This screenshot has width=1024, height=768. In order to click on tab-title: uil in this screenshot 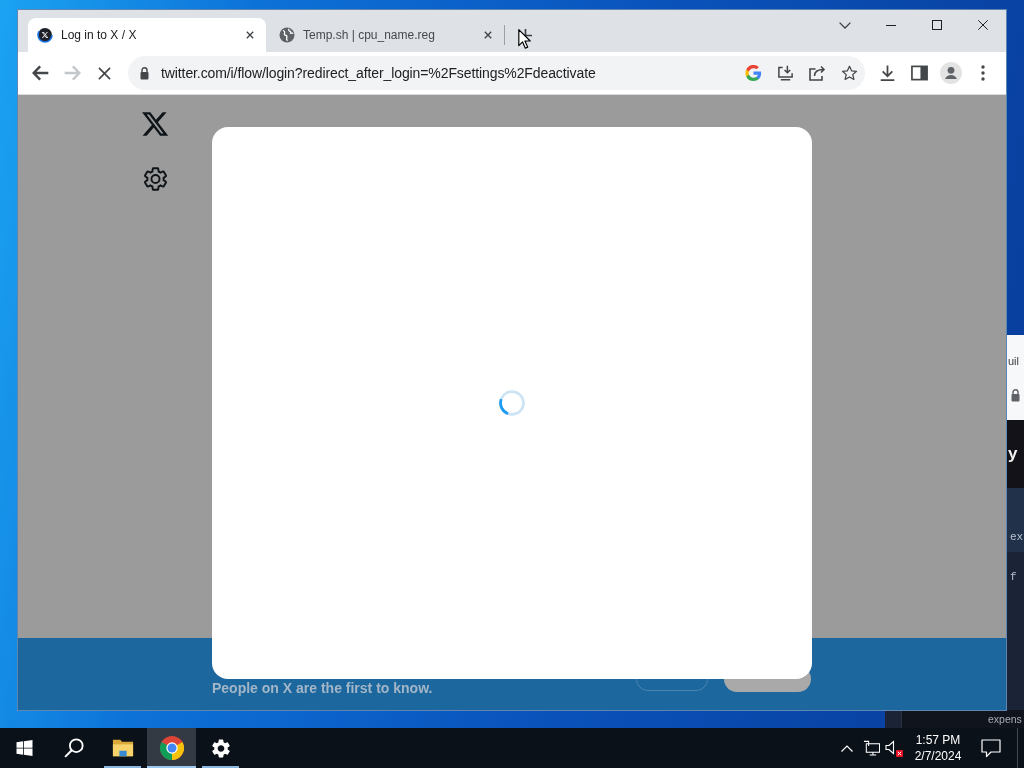, I will do `click(1014, 361)`.